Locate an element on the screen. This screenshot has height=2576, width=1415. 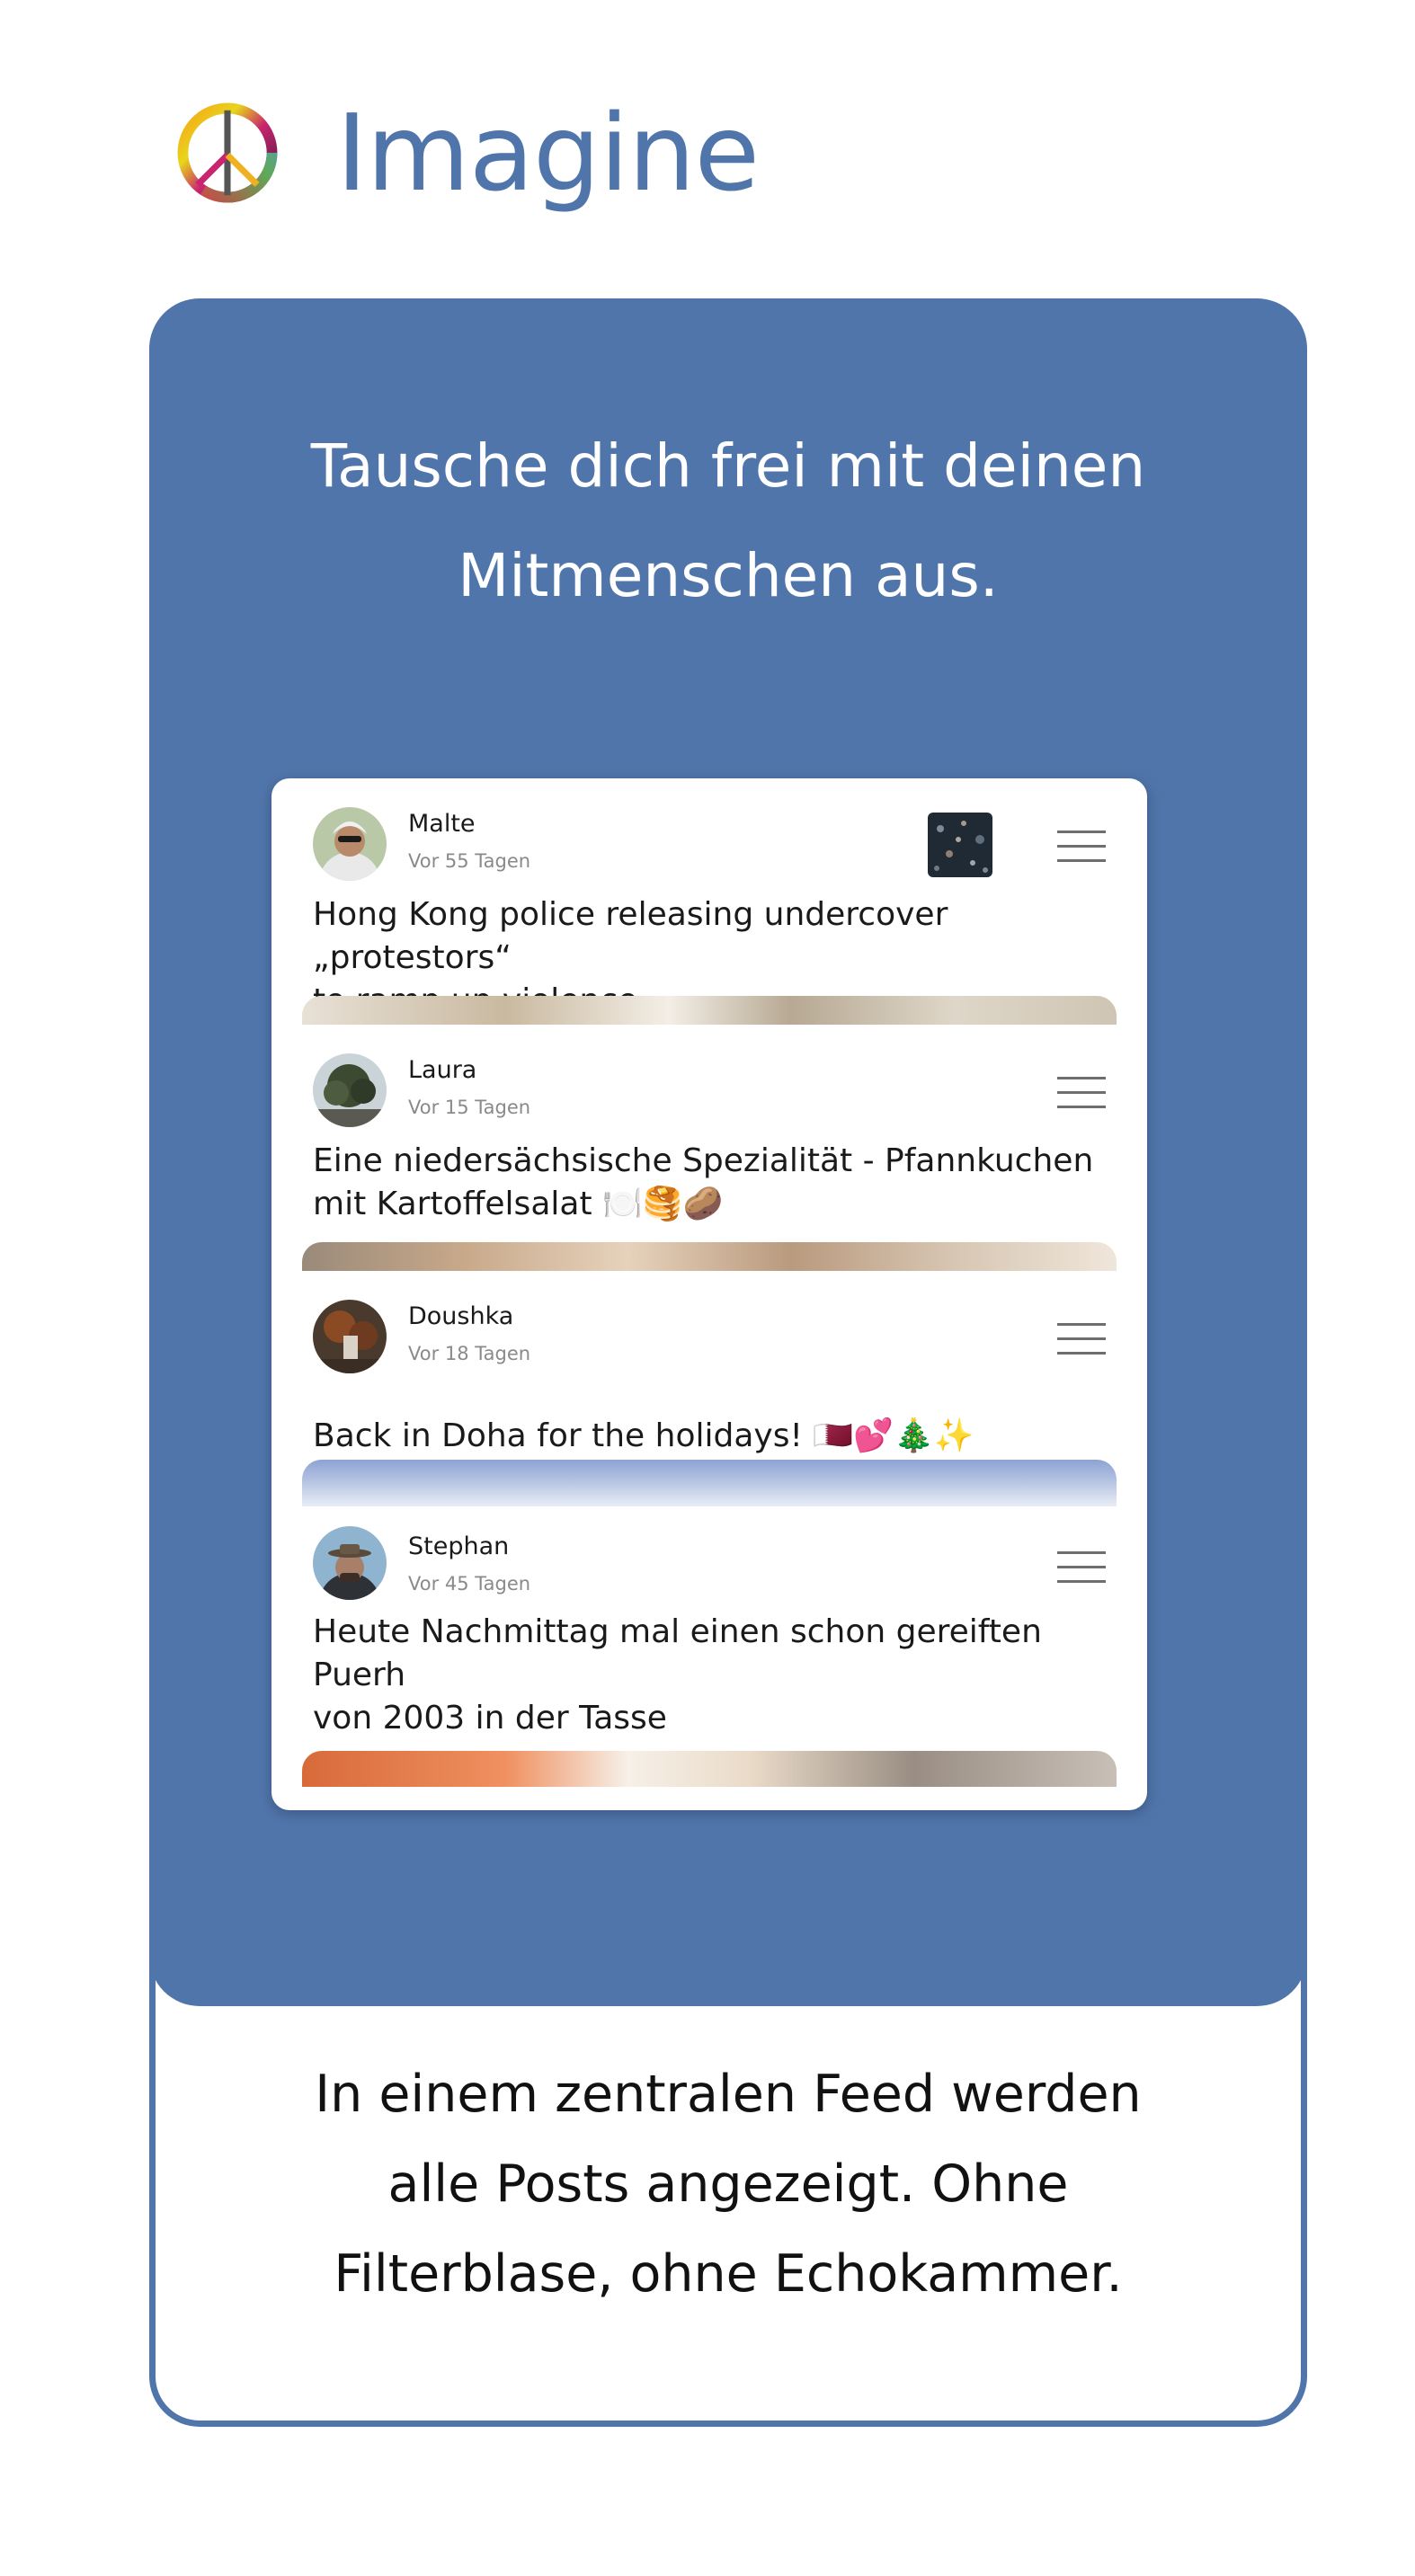
post-author: Stephan is located at coordinates (458, 1547).